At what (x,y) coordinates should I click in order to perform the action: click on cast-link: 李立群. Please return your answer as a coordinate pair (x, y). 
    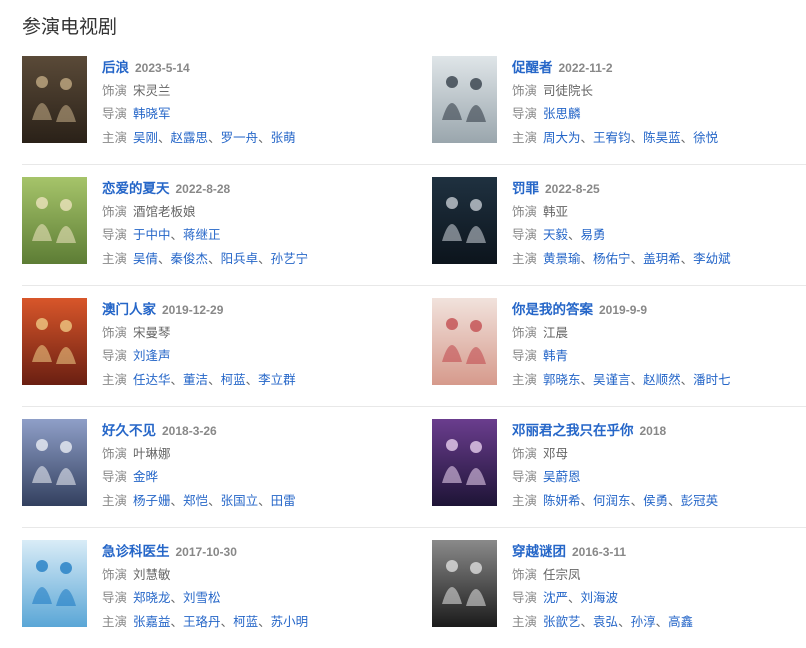
    Looking at the image, I should click on (277, 380).